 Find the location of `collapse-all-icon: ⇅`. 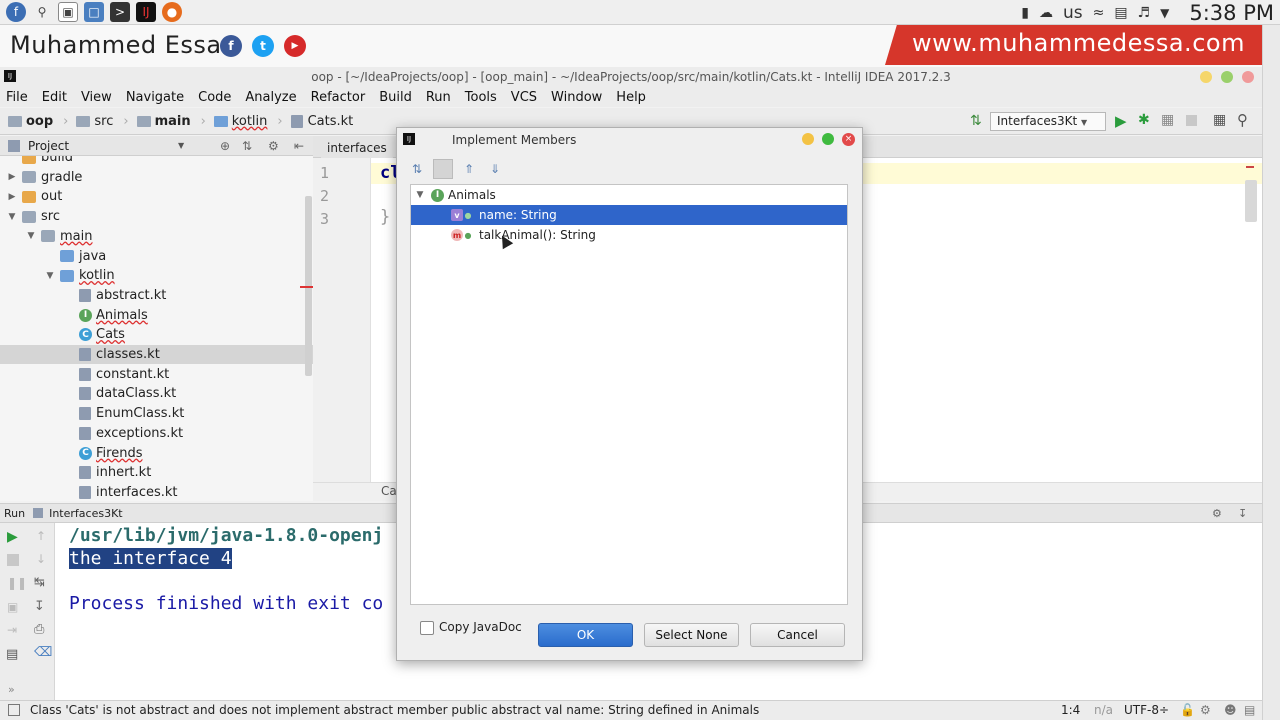

collapse-all-icon: ⇅ is located at coordinates (247, 146).